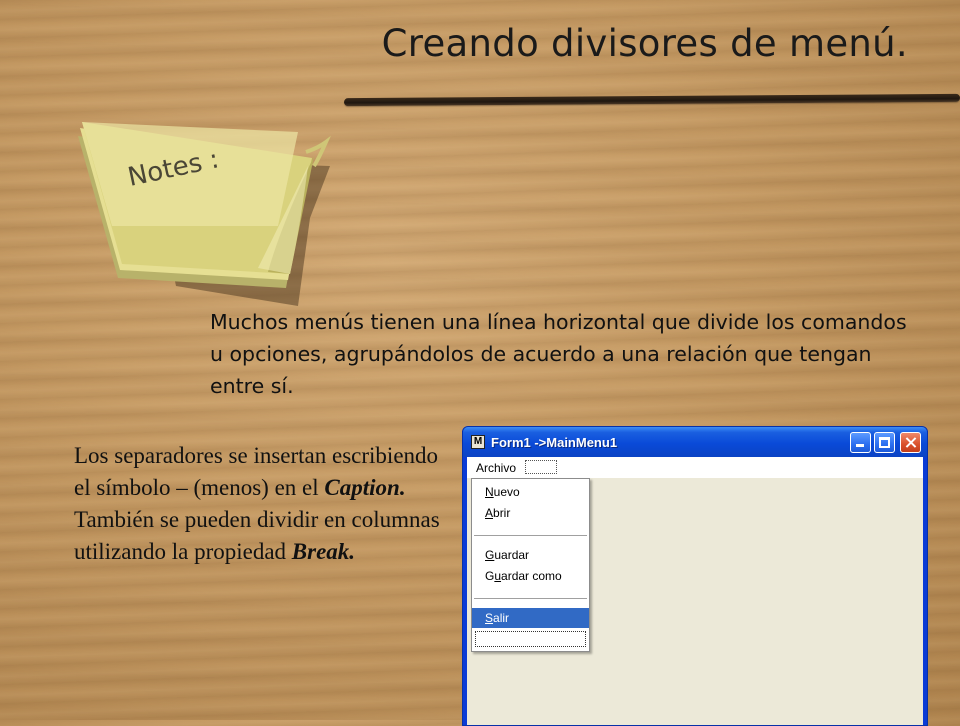 The image size is (960, 726). Describe the element at coordinates (490, 555) in the screenshot. I see `mnemonic-g: G` at that location.